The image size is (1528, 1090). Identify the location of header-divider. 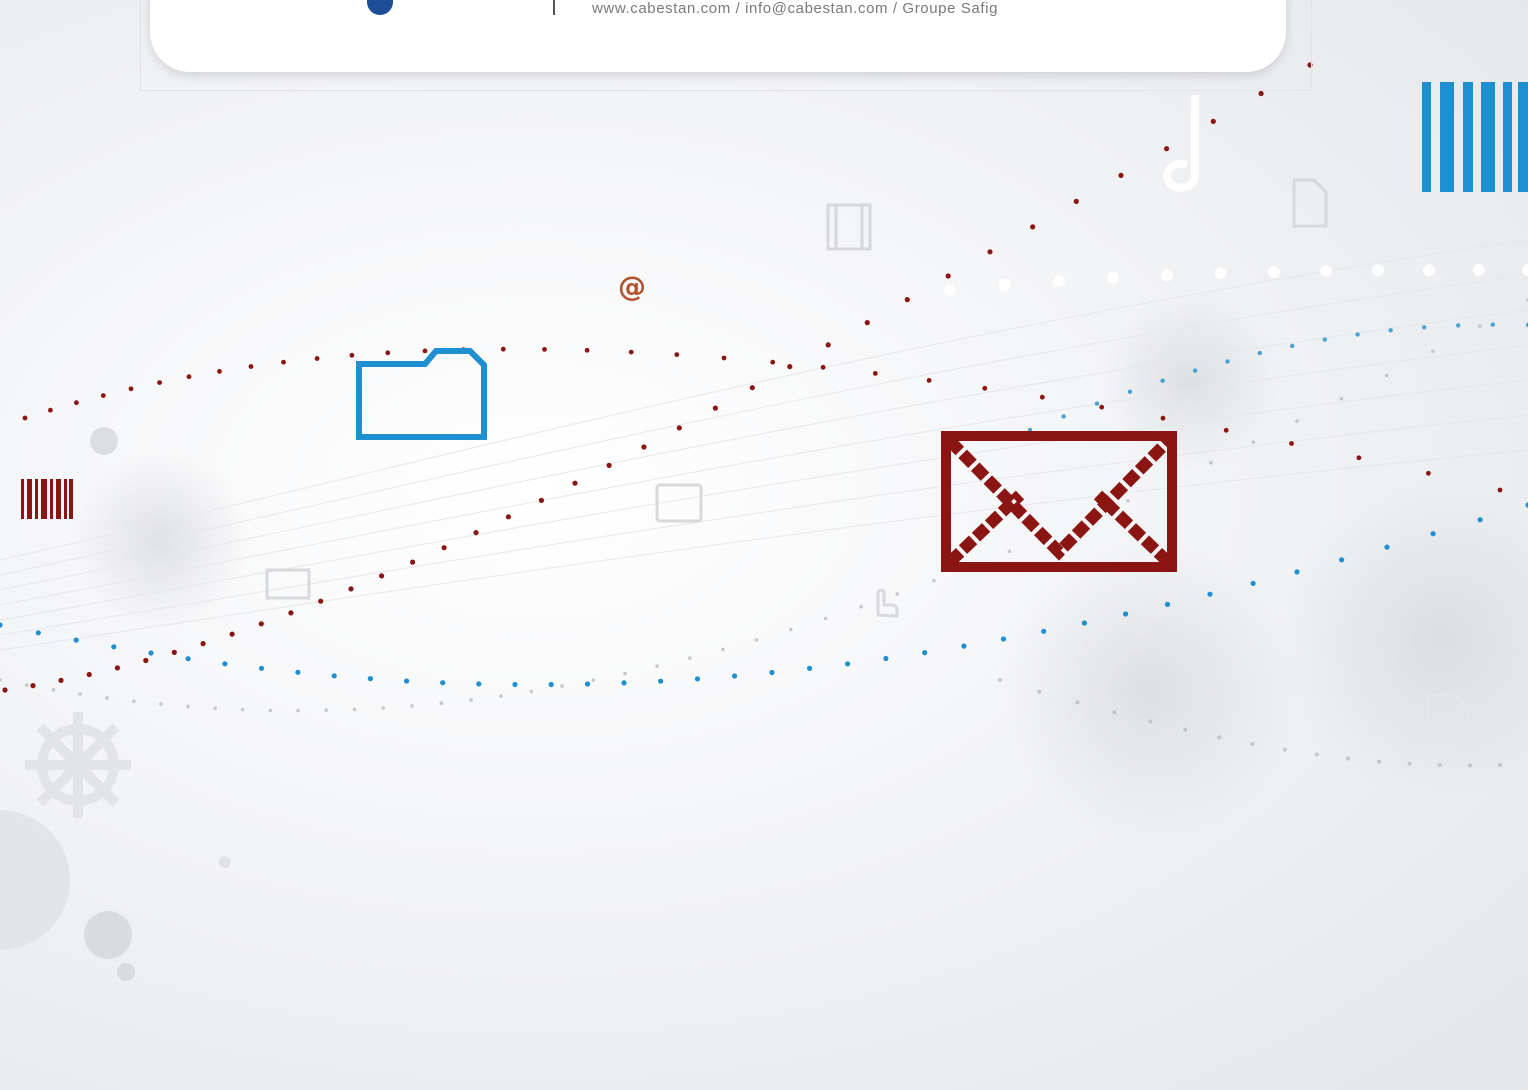
(554, 7).